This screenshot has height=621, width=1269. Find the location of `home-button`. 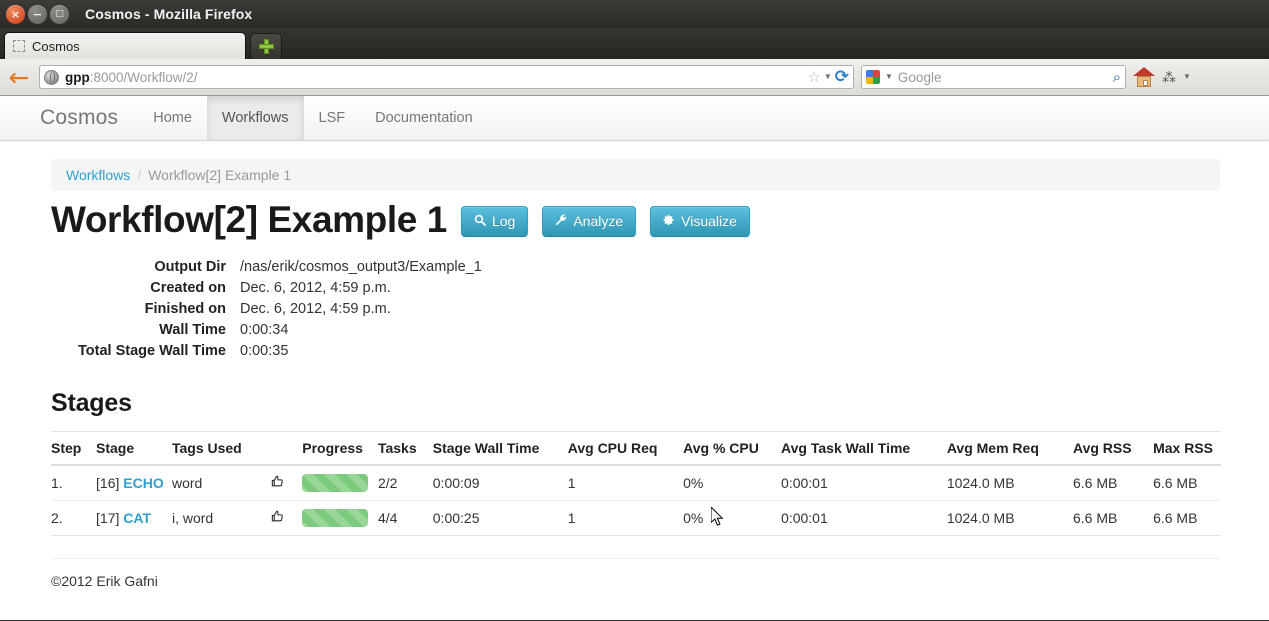

home-button is located at coordinates (1144, 77).